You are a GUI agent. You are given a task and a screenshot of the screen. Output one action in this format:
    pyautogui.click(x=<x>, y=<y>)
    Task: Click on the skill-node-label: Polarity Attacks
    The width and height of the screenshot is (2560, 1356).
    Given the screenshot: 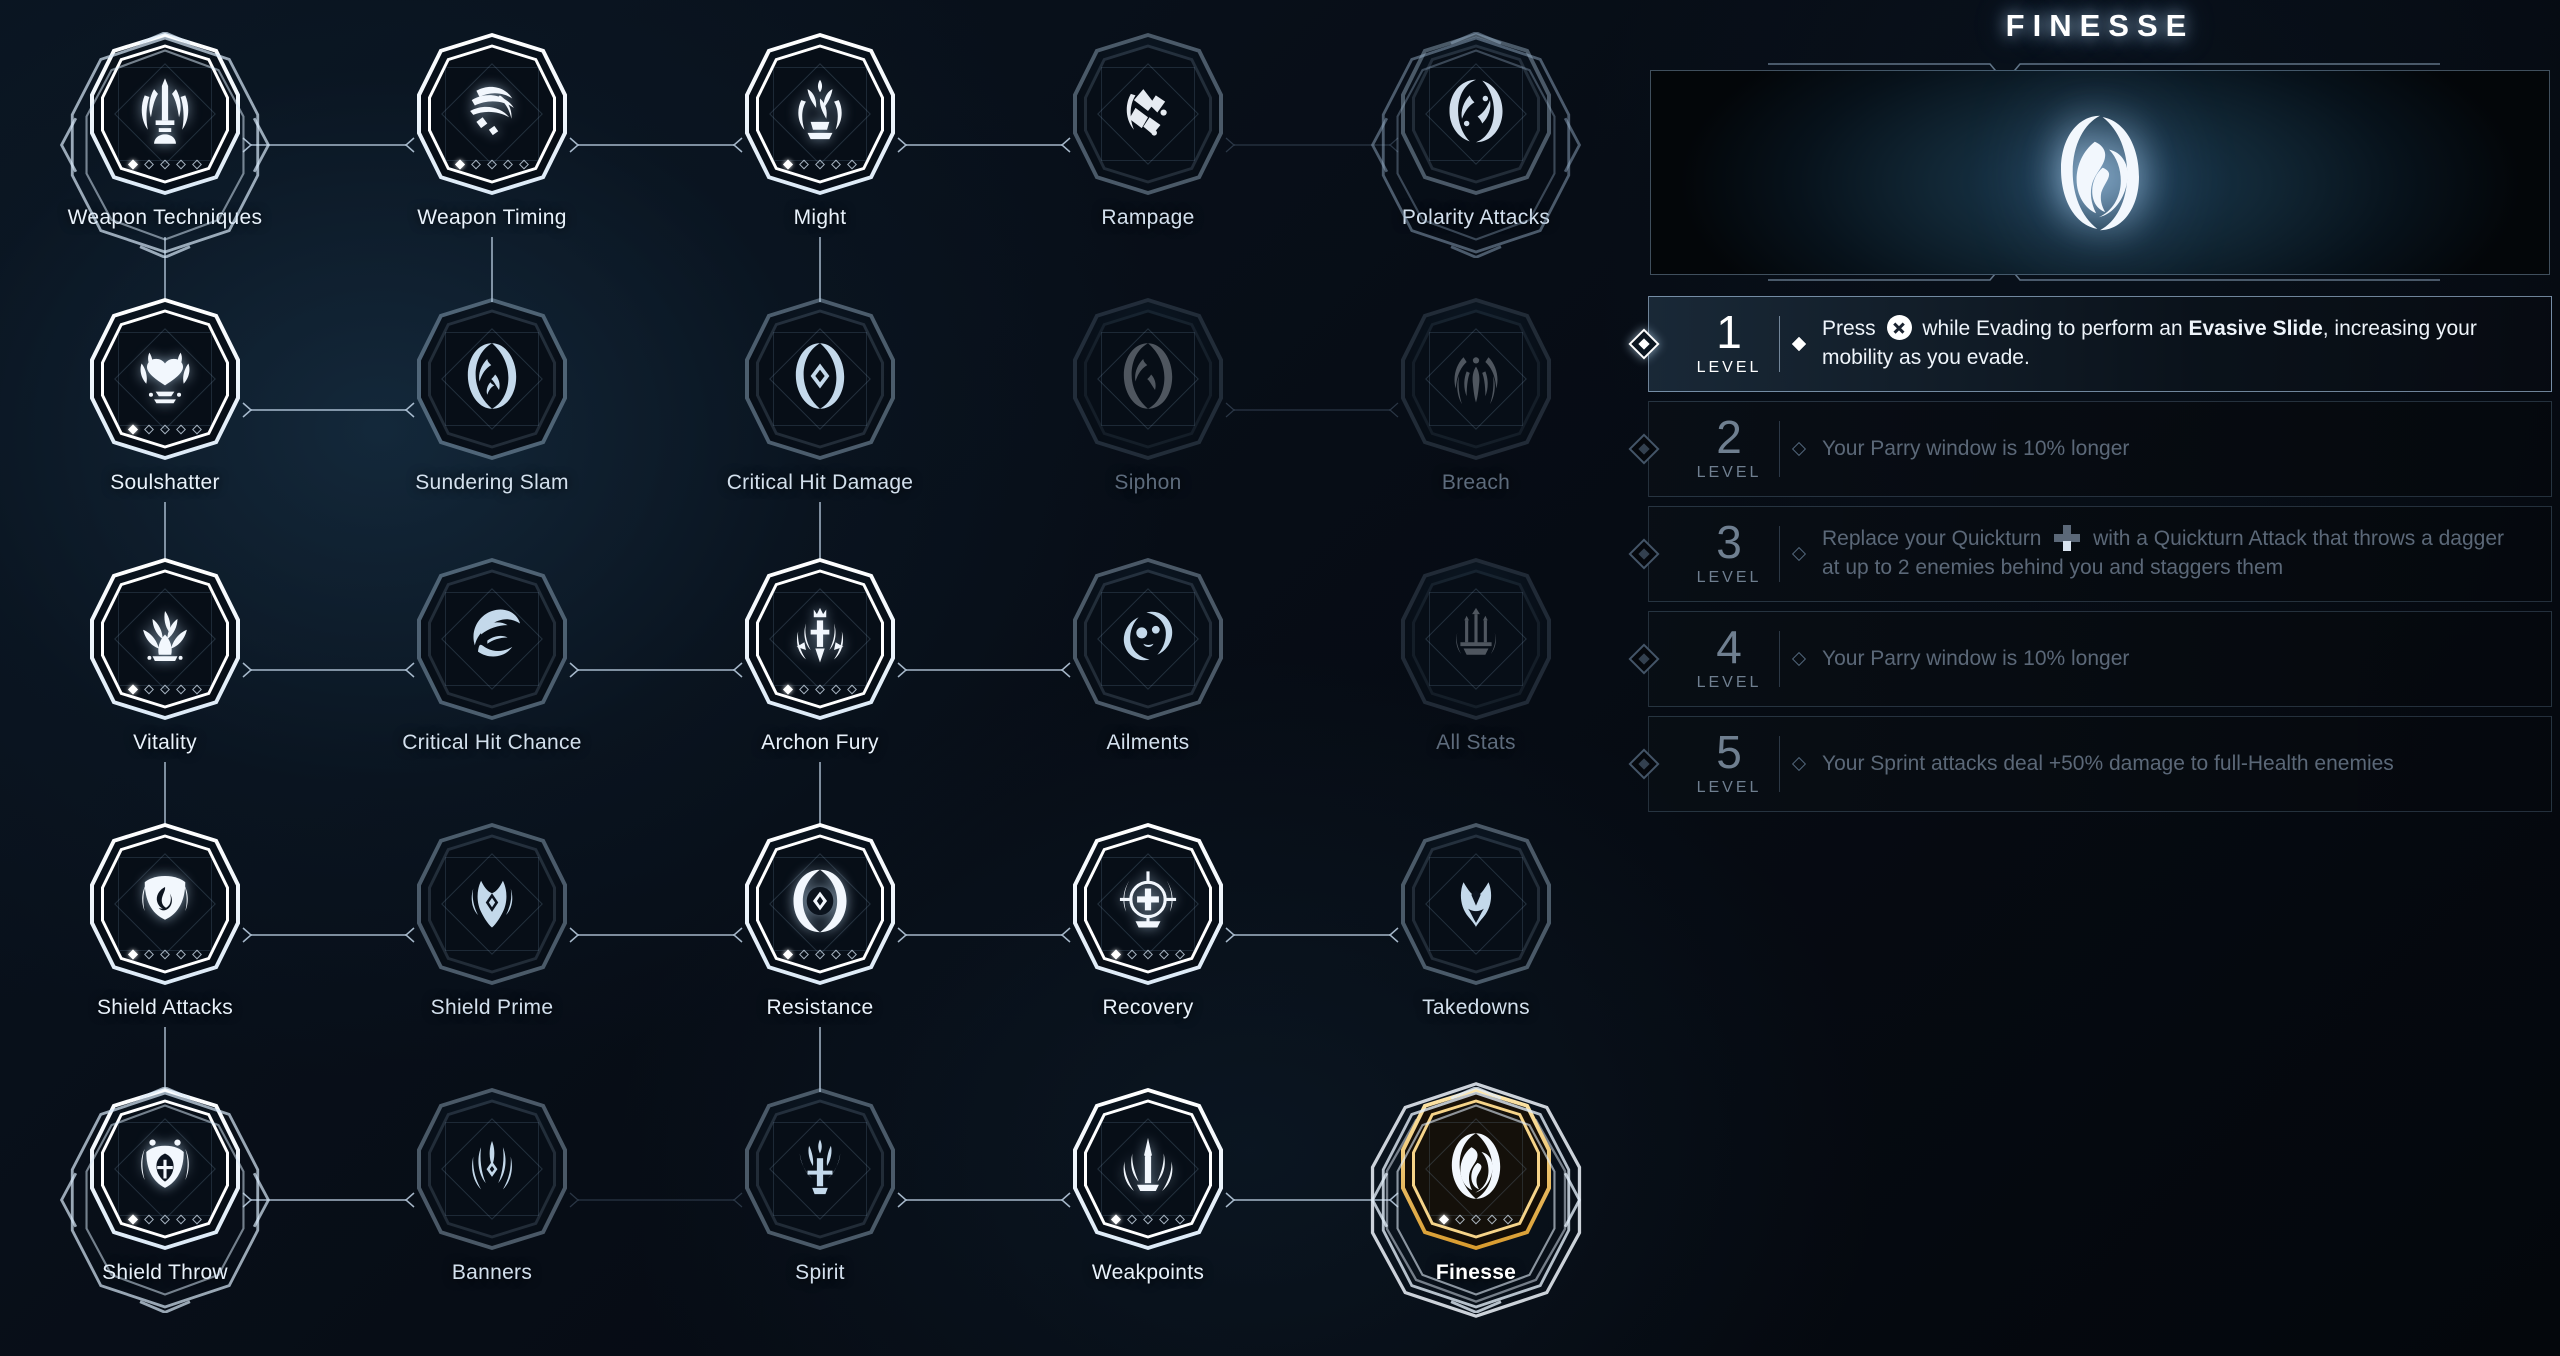 What is the action you would take?
    pyautogui.click(x=1476, y=217)
    